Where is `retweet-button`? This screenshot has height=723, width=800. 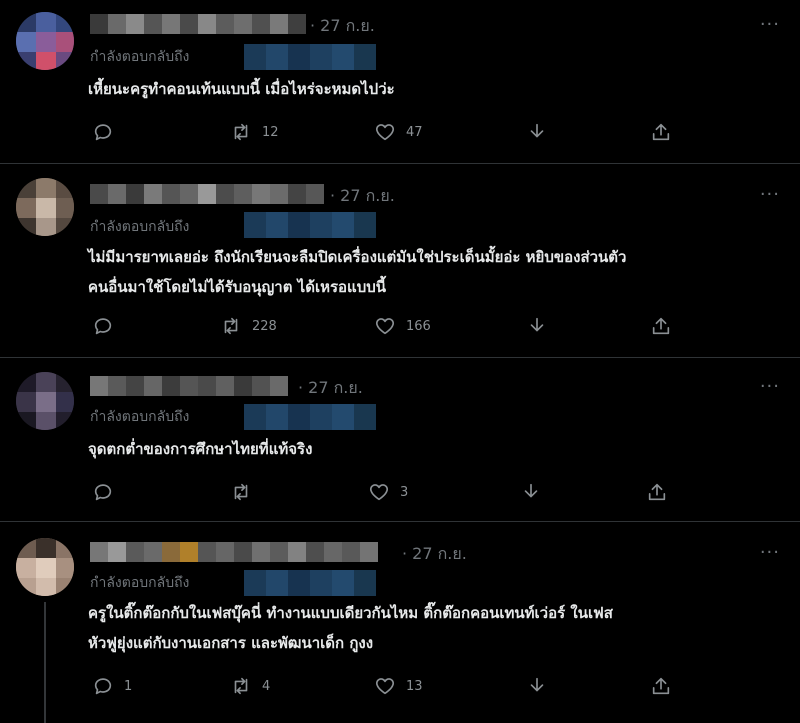 retweet-button is located at coordinates (246, 492).